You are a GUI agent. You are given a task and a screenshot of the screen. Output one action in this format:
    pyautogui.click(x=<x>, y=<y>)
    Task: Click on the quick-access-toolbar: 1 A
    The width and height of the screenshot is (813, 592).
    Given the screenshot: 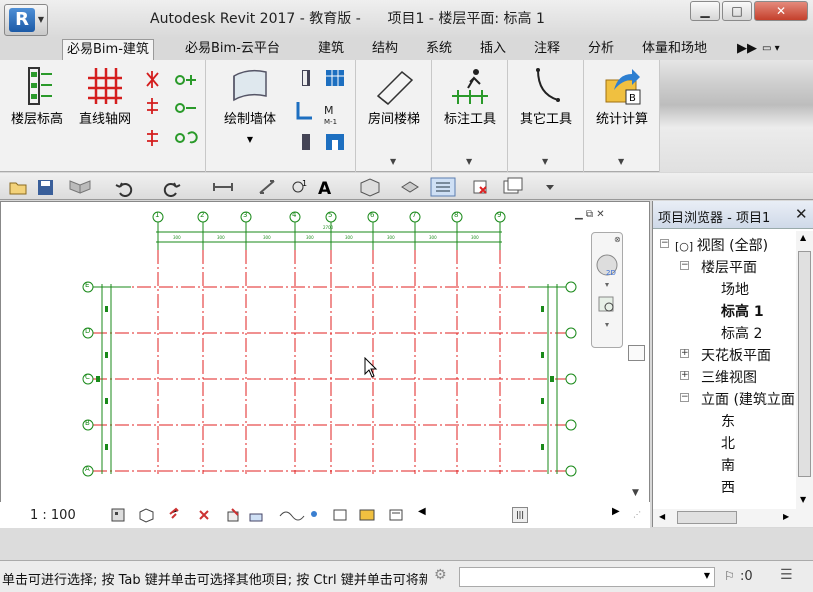 What is the action you would take?
    pyautogui.click(x=406, y=186)
    